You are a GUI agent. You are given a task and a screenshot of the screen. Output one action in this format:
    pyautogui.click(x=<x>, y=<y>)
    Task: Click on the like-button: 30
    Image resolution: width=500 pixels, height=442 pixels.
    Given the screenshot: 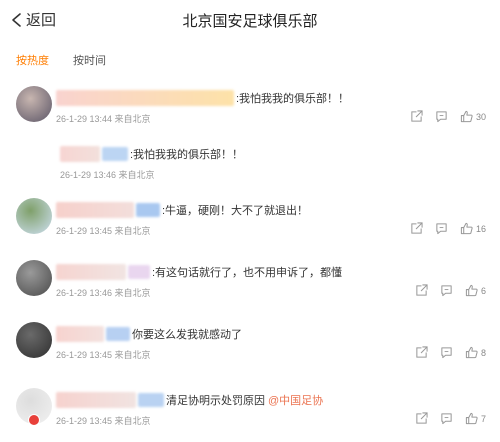 What is the action you would take?
    pyautogui.click(x=473, y=116)
    